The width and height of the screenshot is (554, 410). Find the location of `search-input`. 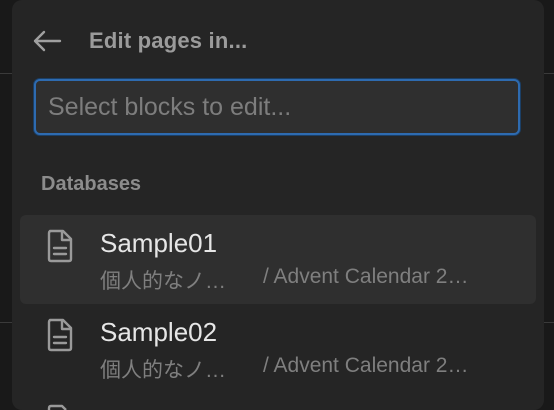

search-input is located at coordinates (277, 107).